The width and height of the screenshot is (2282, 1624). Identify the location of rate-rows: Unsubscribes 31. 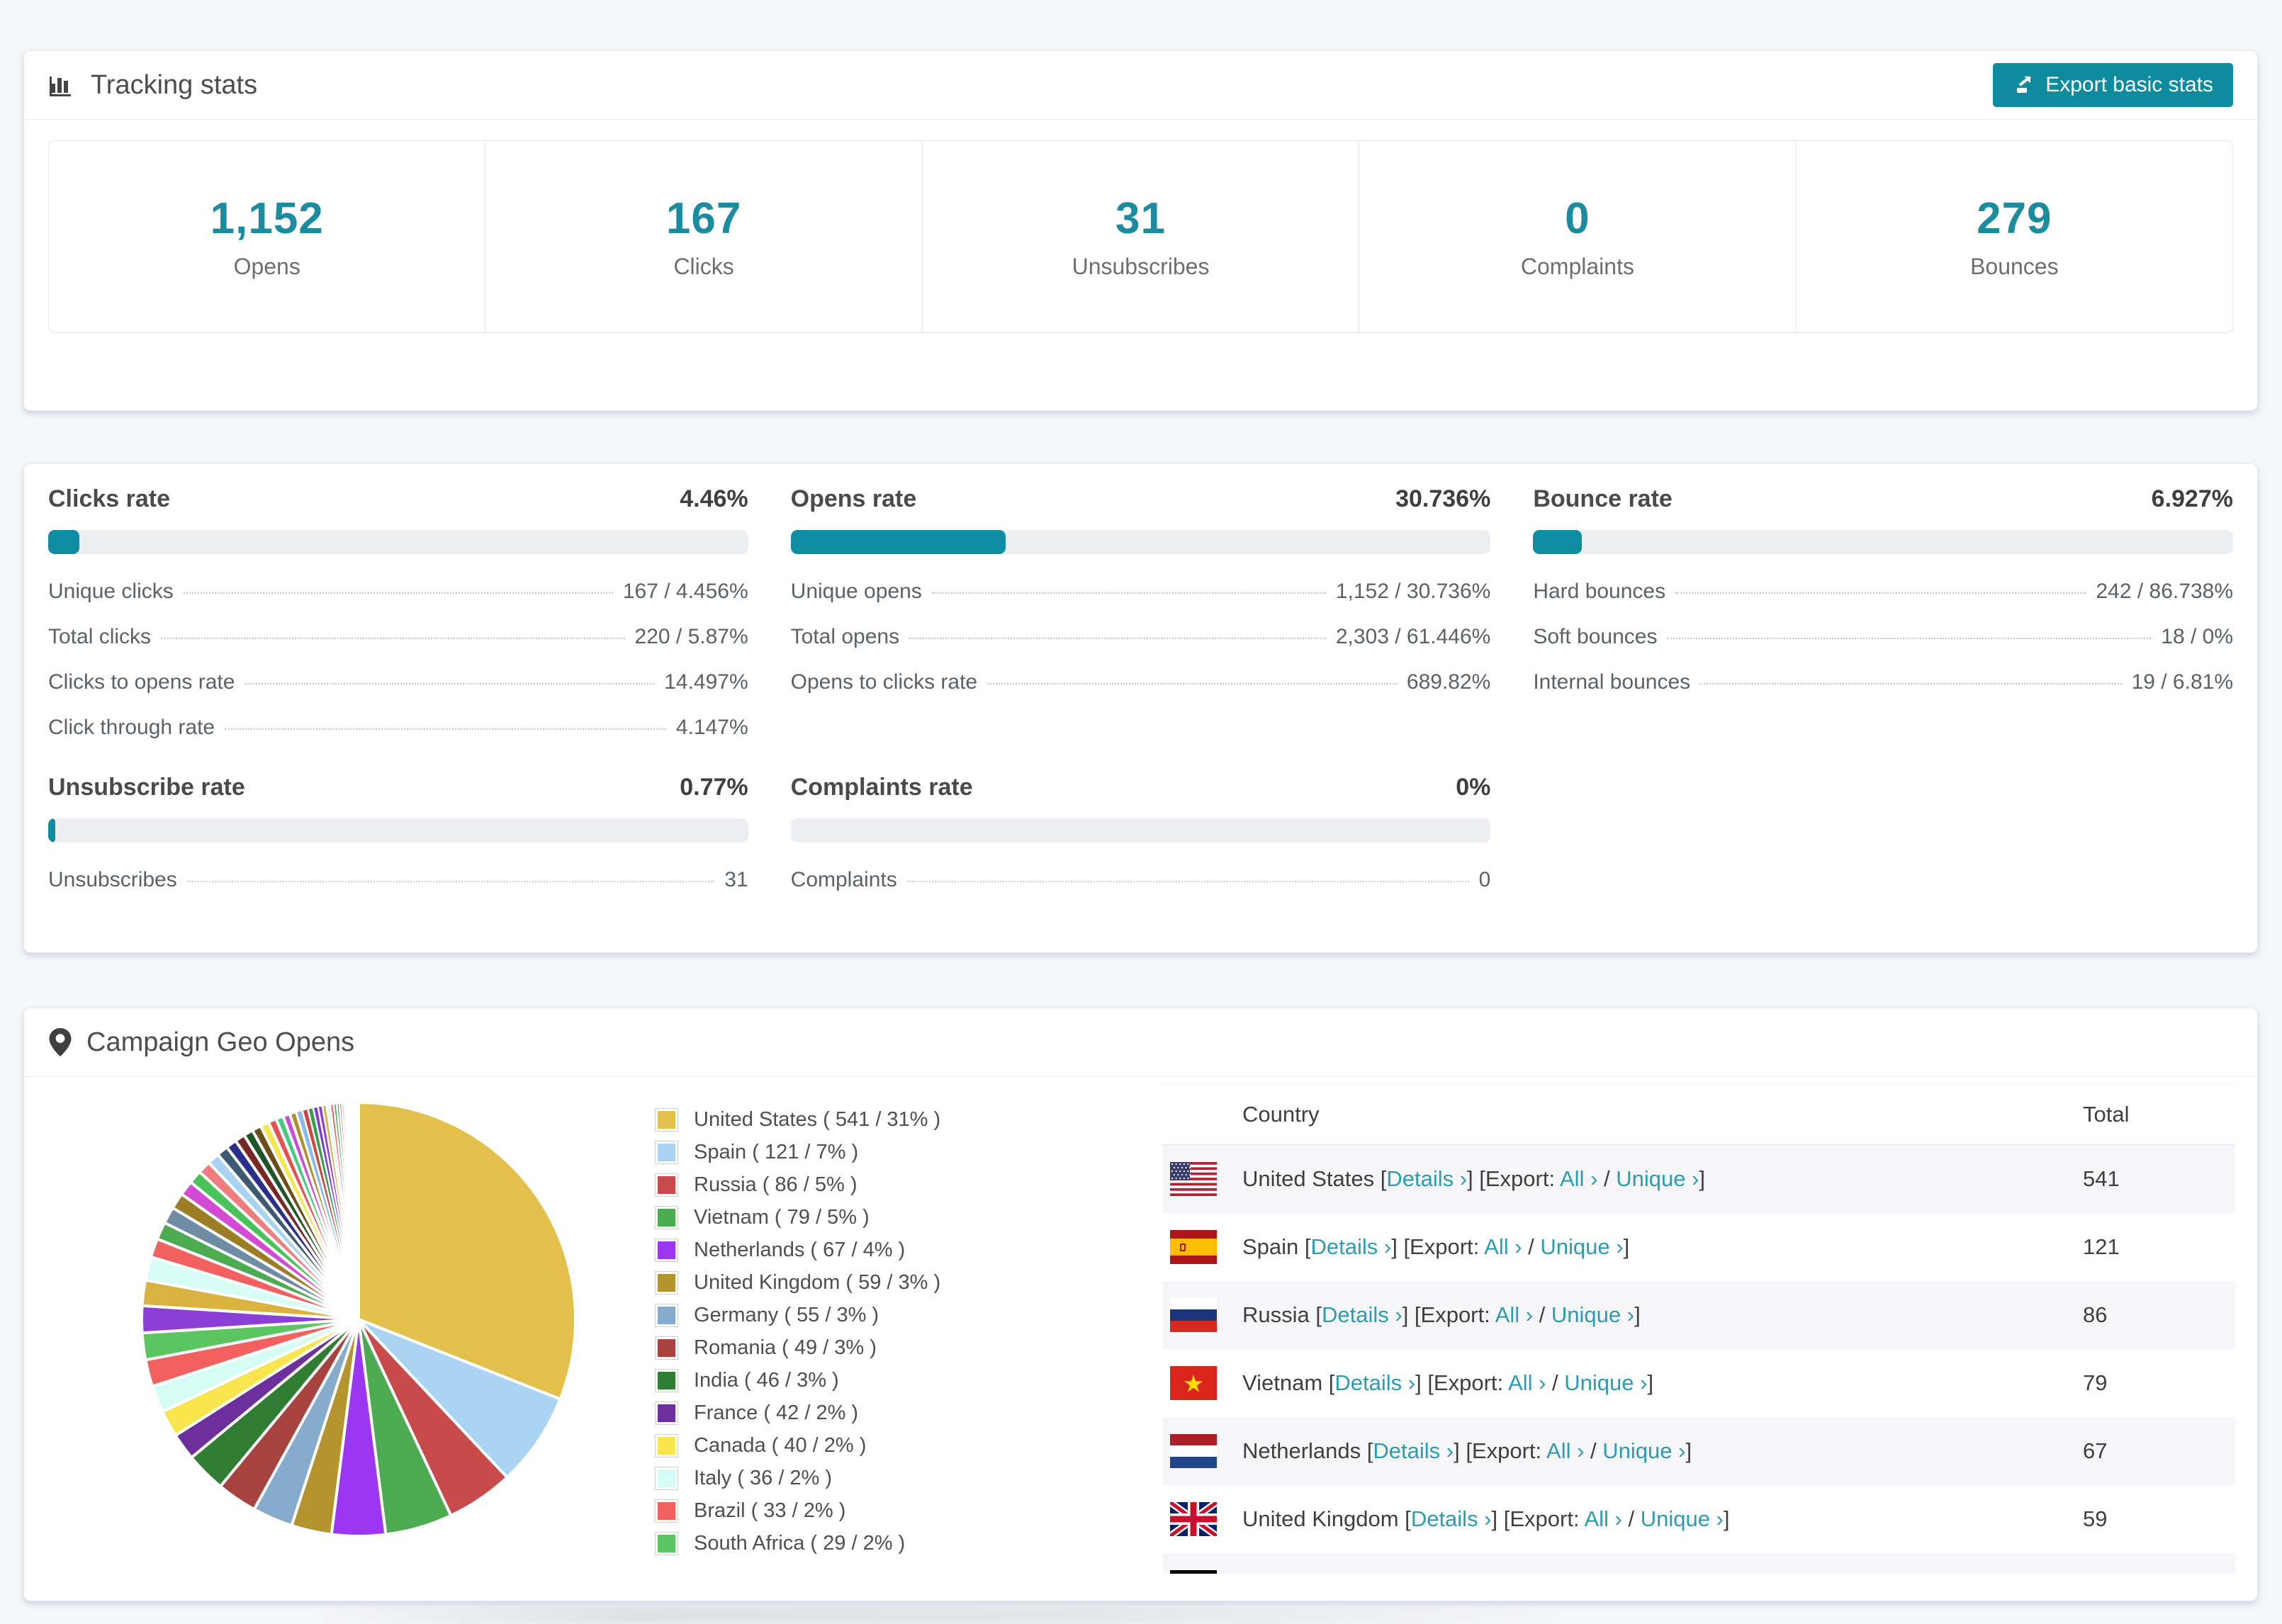
(398, 880).